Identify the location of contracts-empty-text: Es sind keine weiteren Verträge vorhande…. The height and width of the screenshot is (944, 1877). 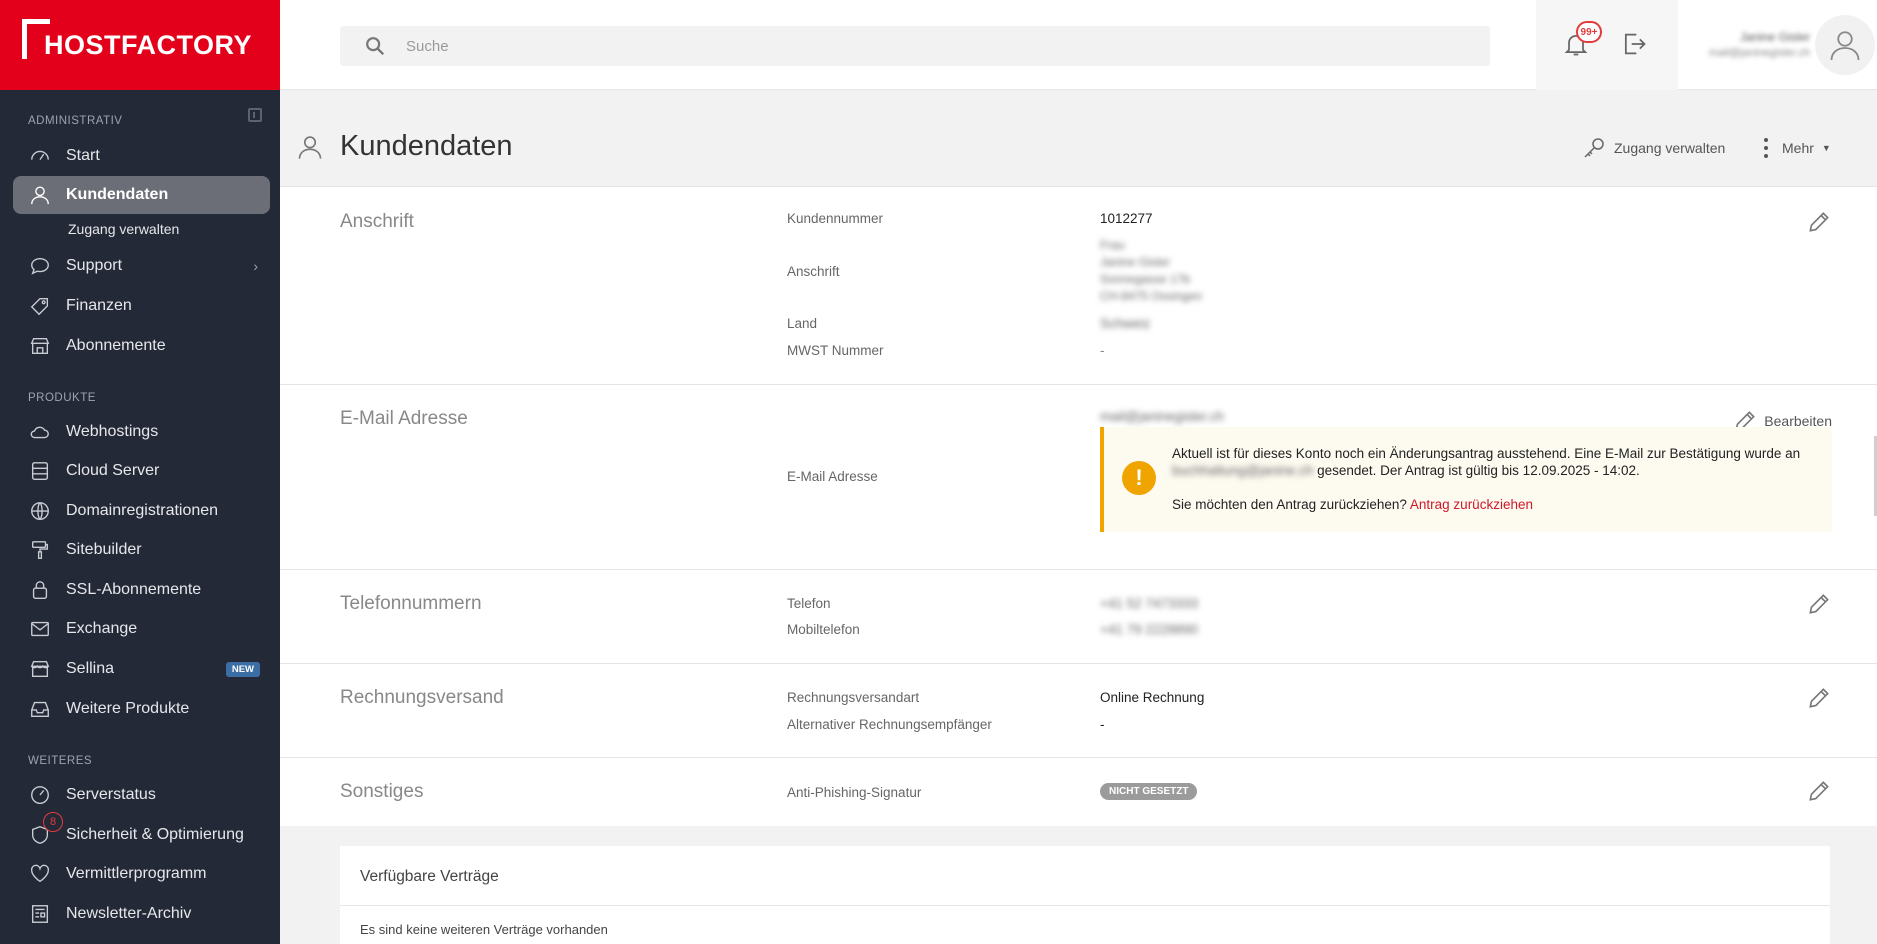
(484, 929).